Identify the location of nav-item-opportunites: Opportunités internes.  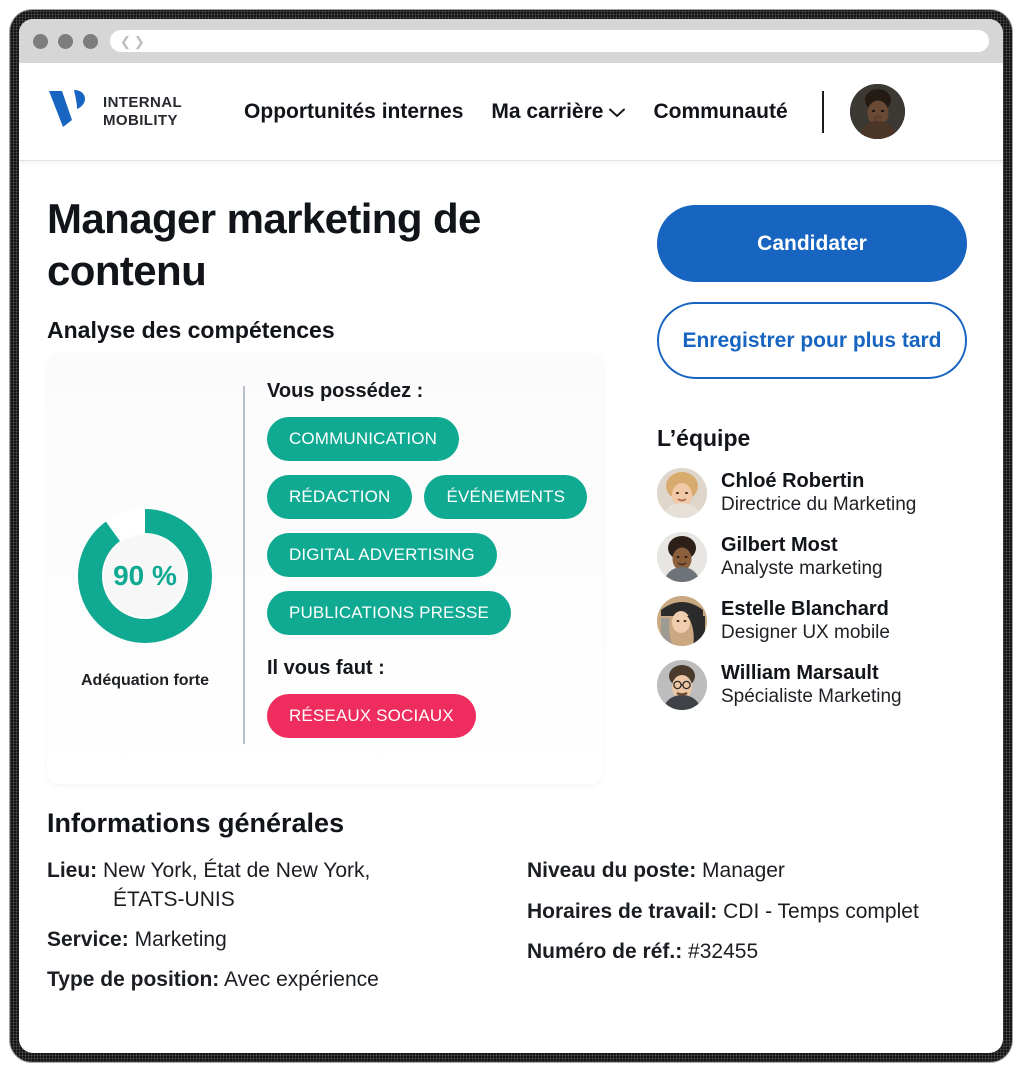
(353, 112).